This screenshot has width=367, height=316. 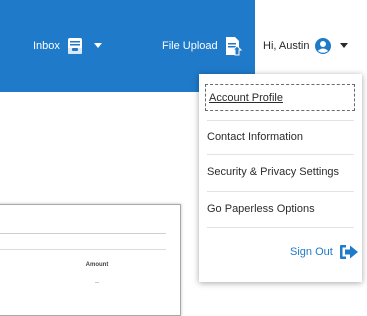 I want to click on menu-item-go-paperless-options: Go Paperless Options, so click(x=261, y=209).